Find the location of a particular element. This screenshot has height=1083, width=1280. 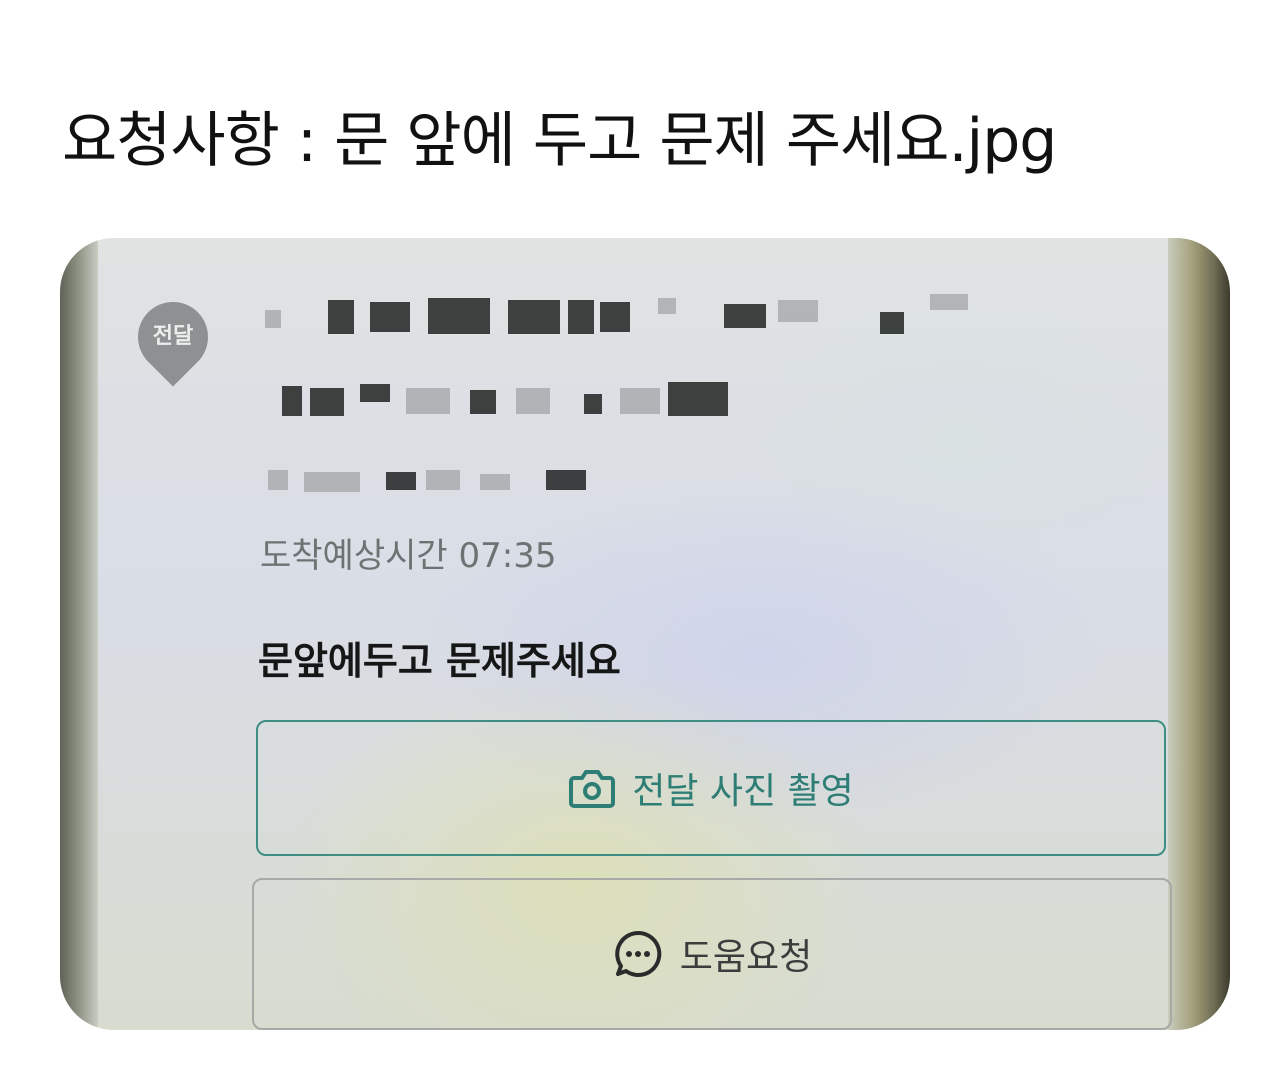

request-note: 문앞에두고 문제주세요 is located at coordinates (439, 661).